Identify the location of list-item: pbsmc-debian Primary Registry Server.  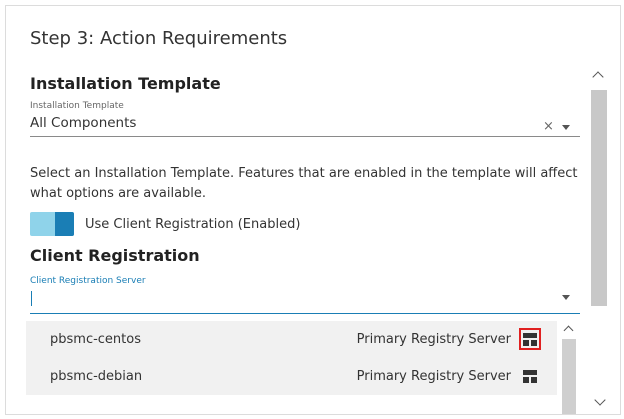
(291, 376).